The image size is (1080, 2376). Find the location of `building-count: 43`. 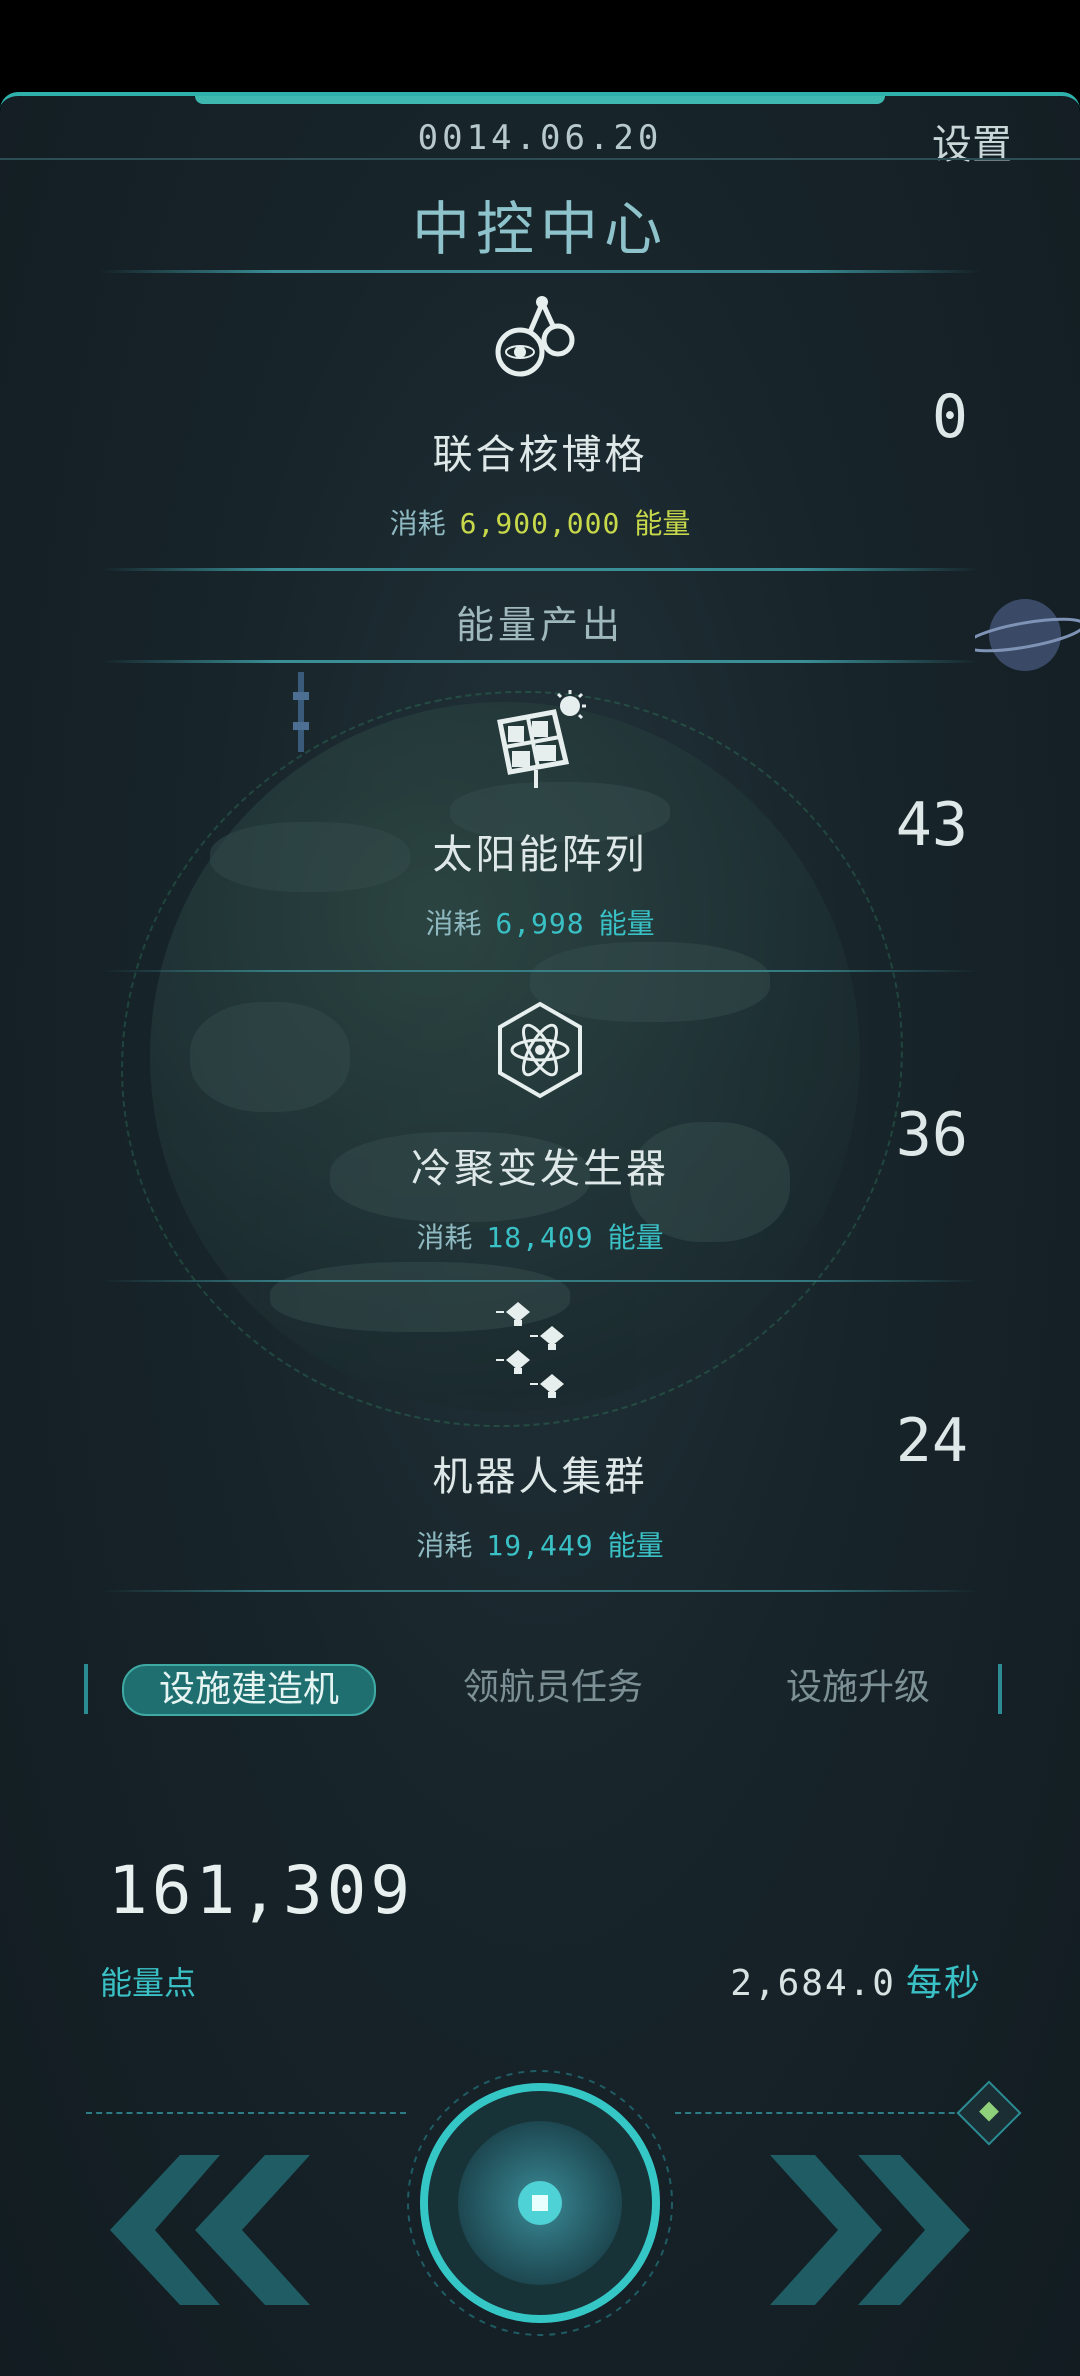

building-count: 43 is located at coordinates (931, 825).